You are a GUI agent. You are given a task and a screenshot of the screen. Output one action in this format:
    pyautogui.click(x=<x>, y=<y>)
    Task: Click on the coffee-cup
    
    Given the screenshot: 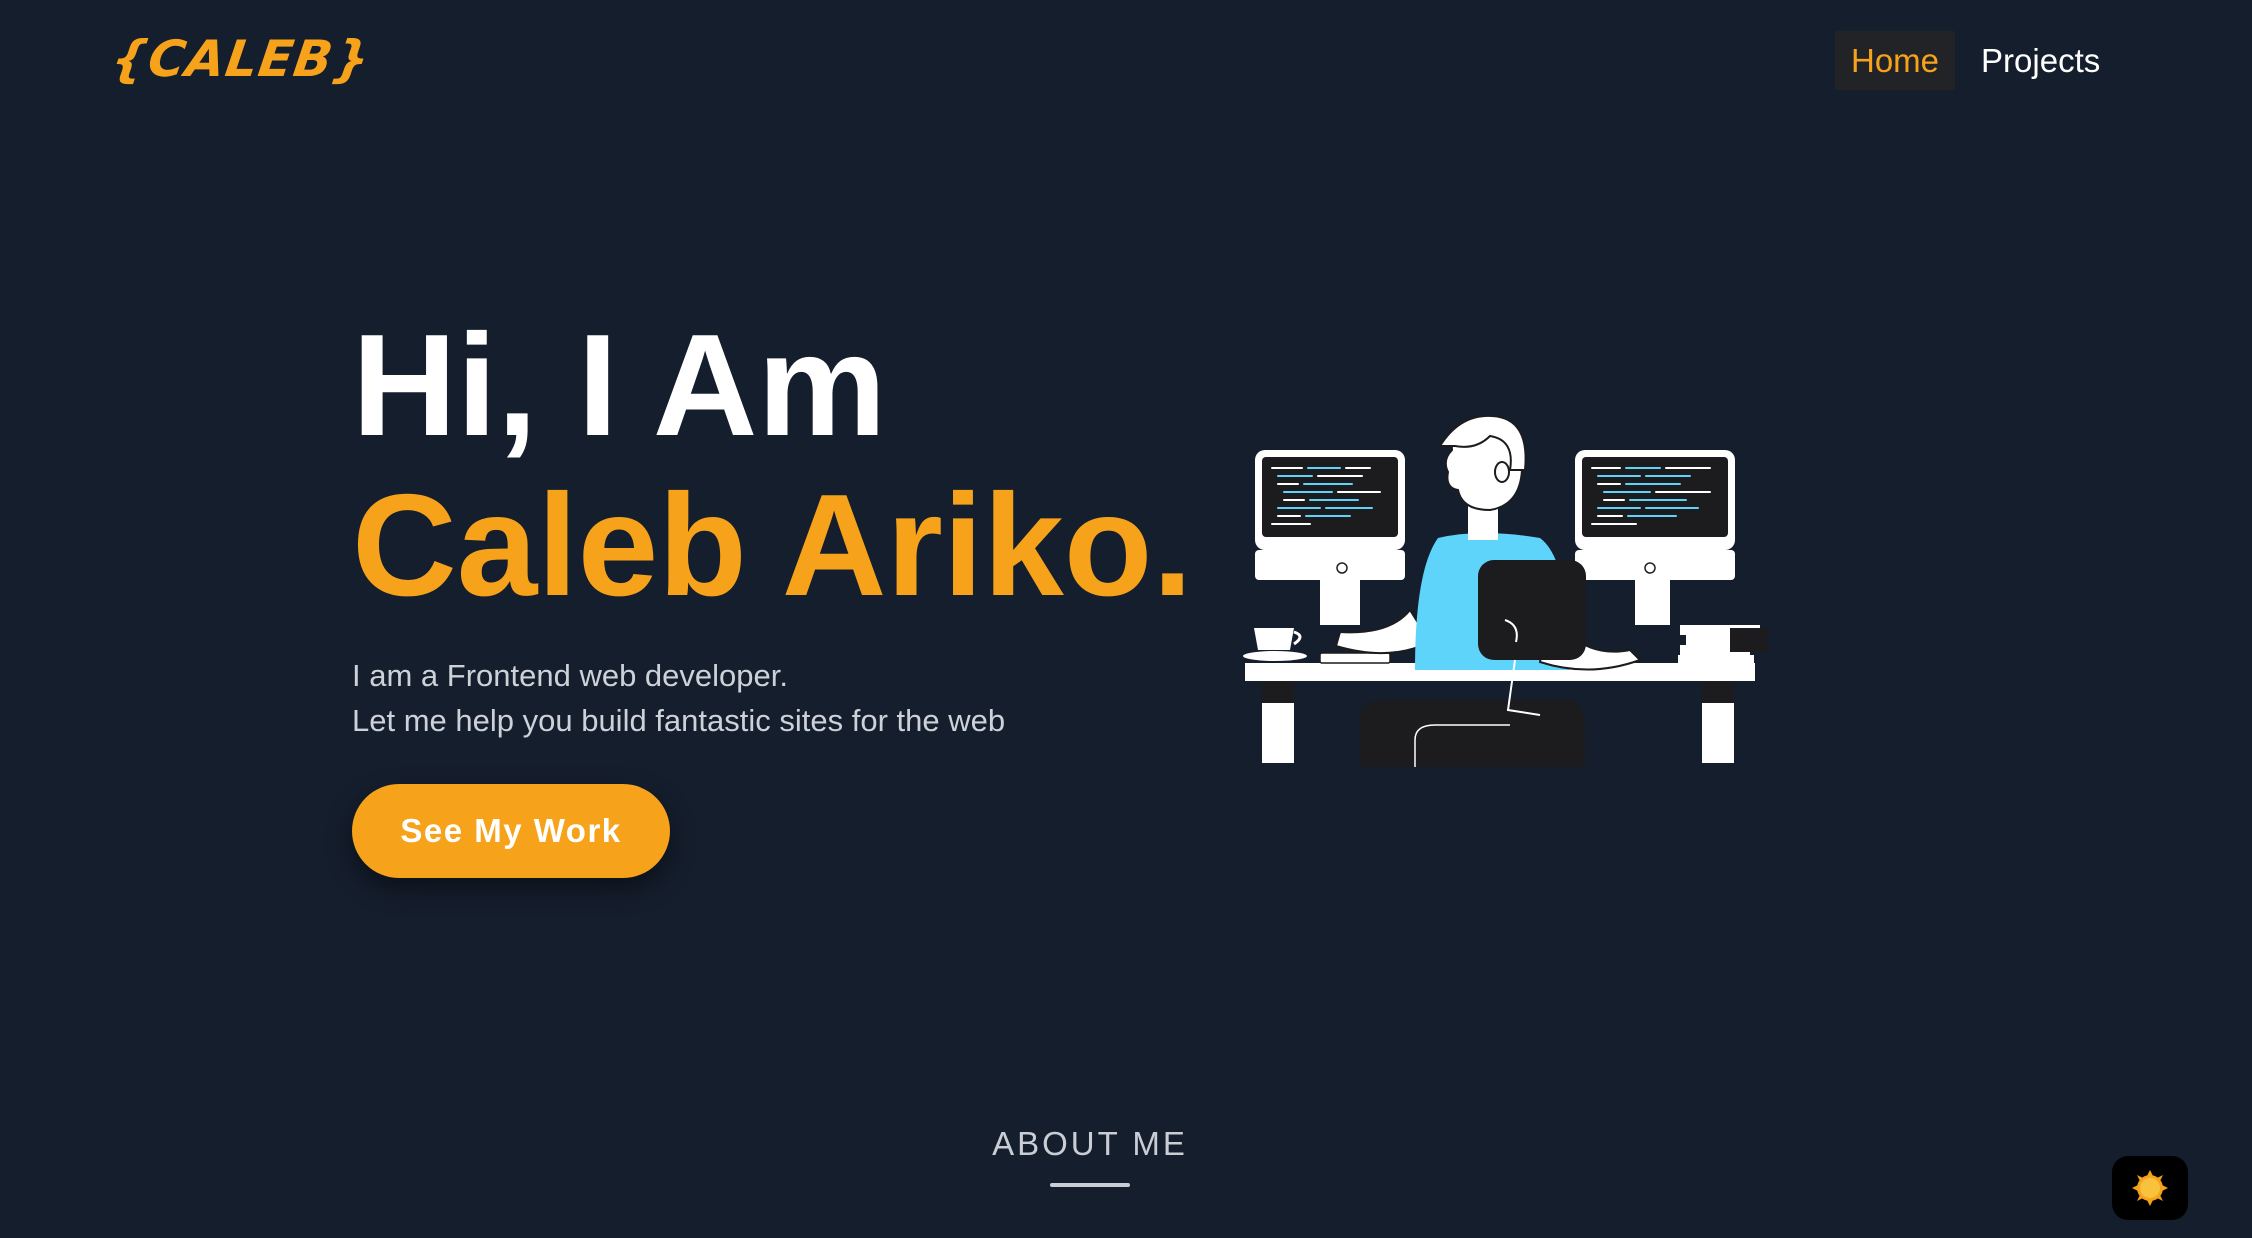 What is the action you would take?
    pyautogui.click(x=1275, y=644)
    